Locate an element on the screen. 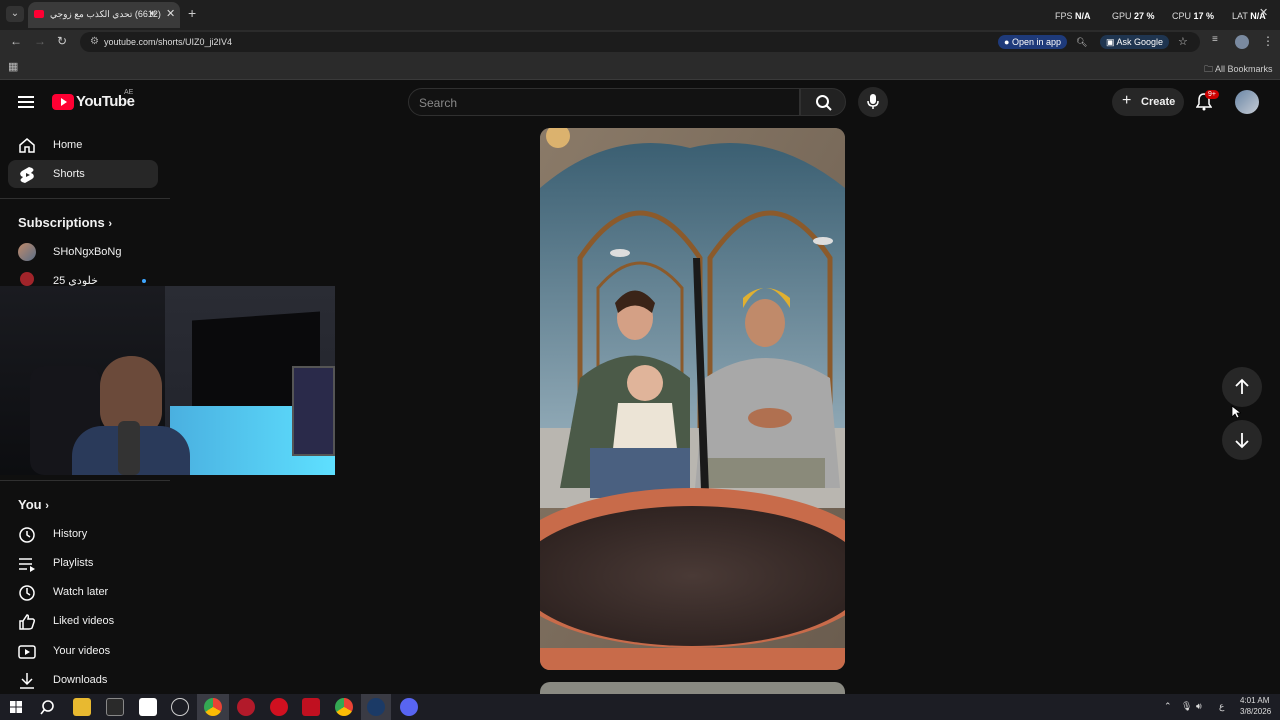 This screenshot has height=720, width=1280. windows-start-icon is located at coordinates (16, 707).